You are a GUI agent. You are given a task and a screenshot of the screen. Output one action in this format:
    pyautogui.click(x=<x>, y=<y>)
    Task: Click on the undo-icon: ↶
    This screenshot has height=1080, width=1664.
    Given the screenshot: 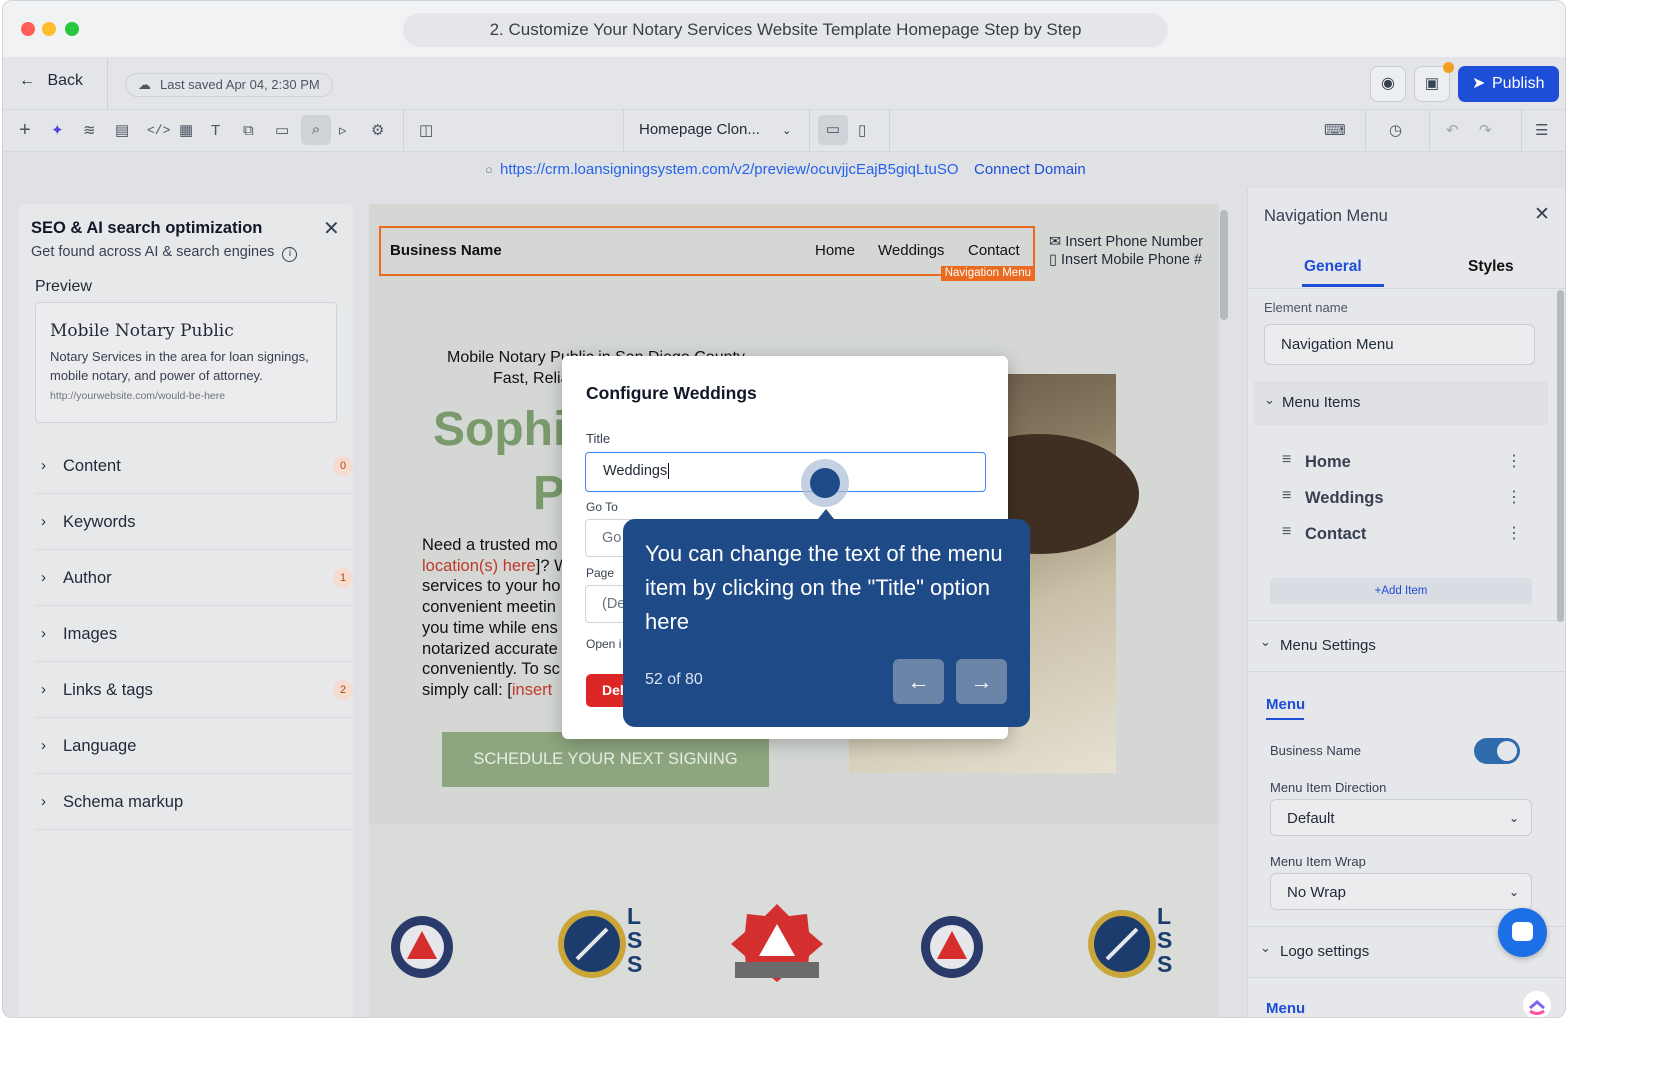 What is the action you would take?
    pyautogui.click(x=1452, y=131)
    